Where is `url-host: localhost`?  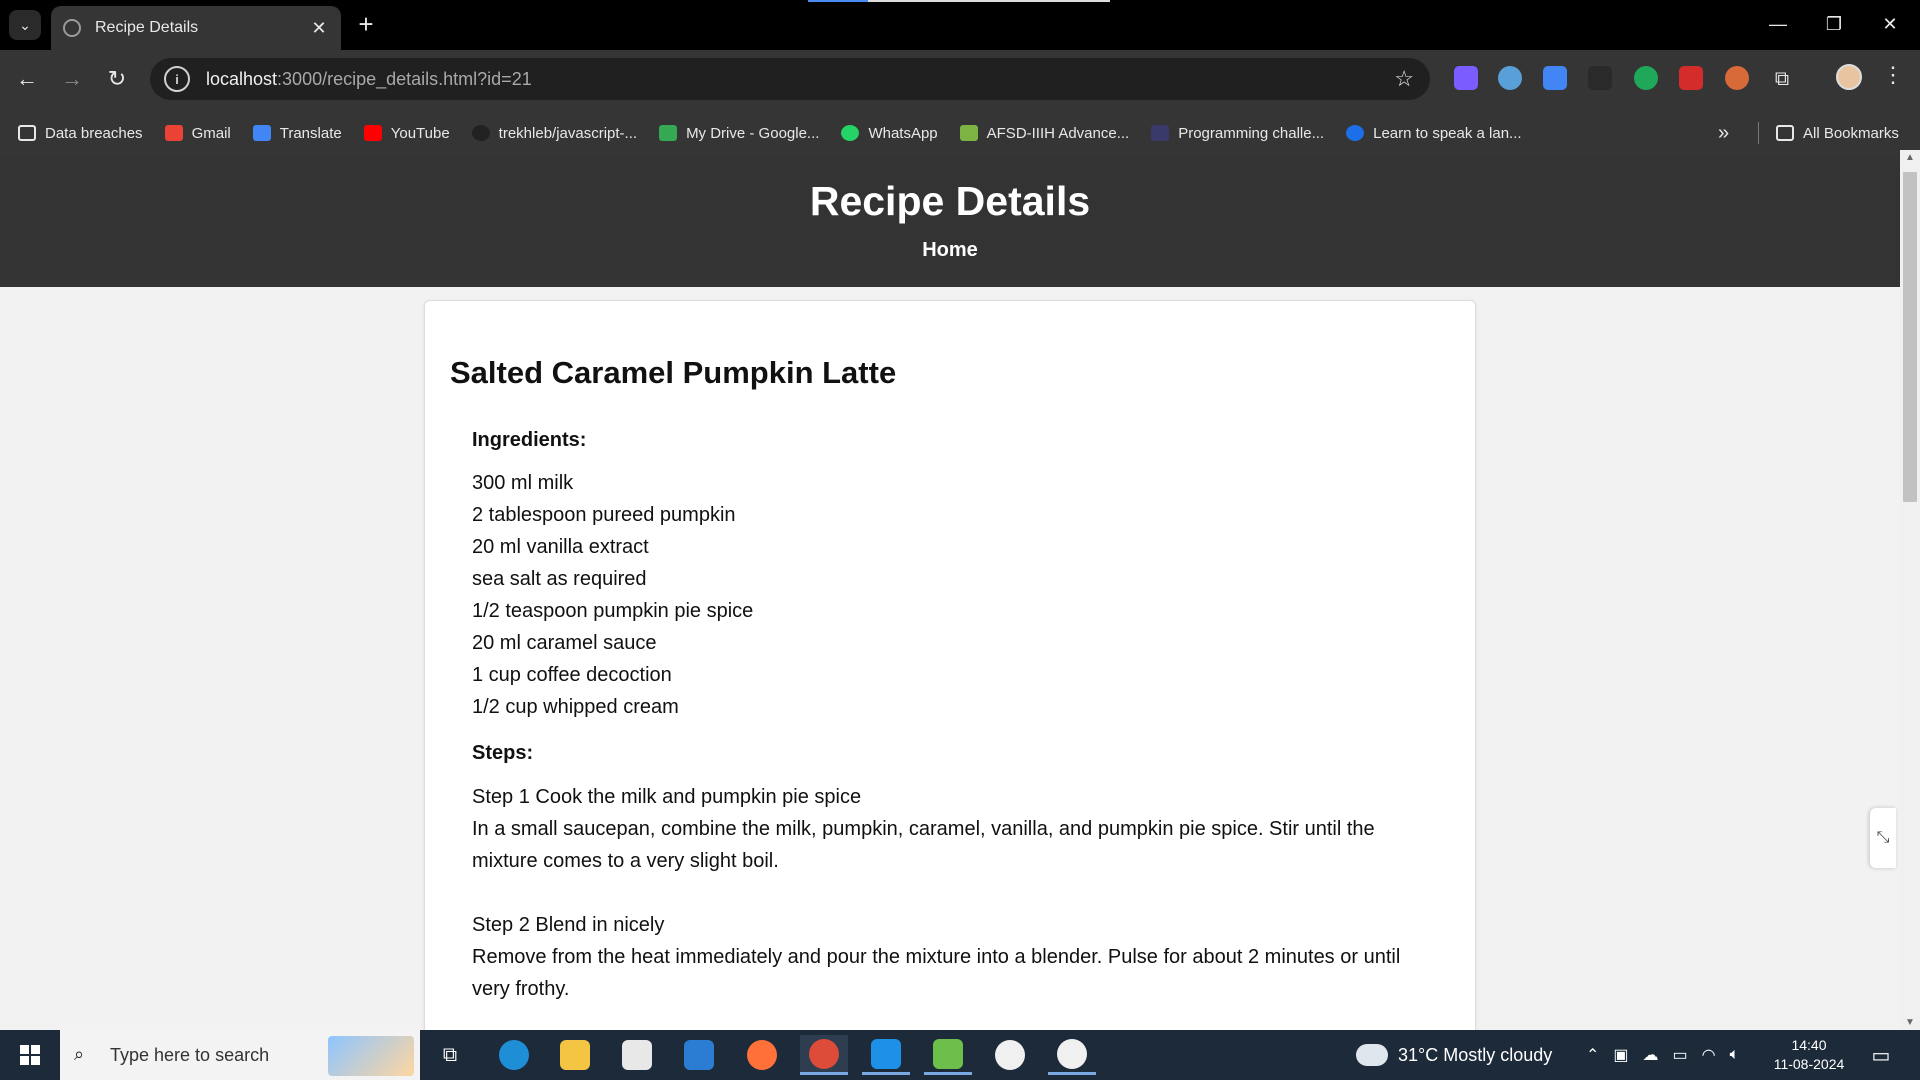 url-host: localhost is located at coordinates (242, 78).